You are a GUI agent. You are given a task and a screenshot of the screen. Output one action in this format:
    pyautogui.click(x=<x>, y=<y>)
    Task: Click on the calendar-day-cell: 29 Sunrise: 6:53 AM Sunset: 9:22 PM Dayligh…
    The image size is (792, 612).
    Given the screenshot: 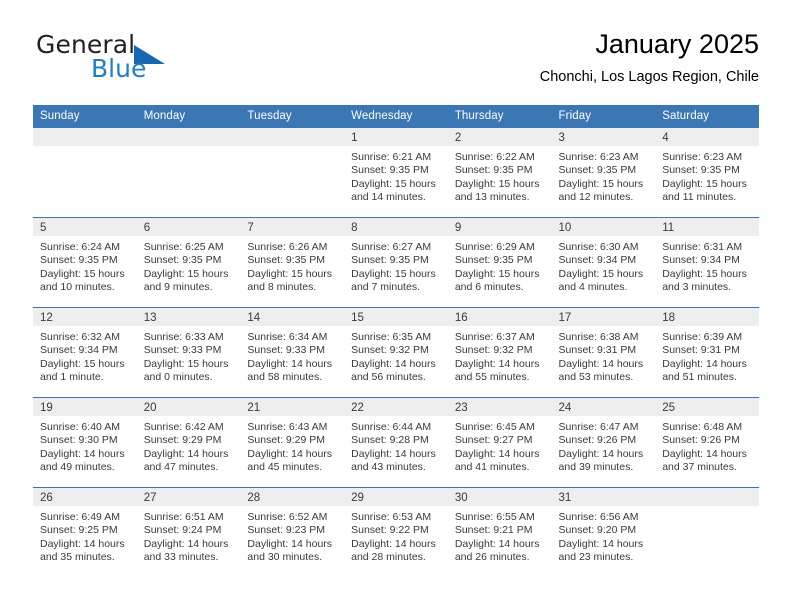 What is the action you would take?
    pyautogui.click(x=396, y=532)
    